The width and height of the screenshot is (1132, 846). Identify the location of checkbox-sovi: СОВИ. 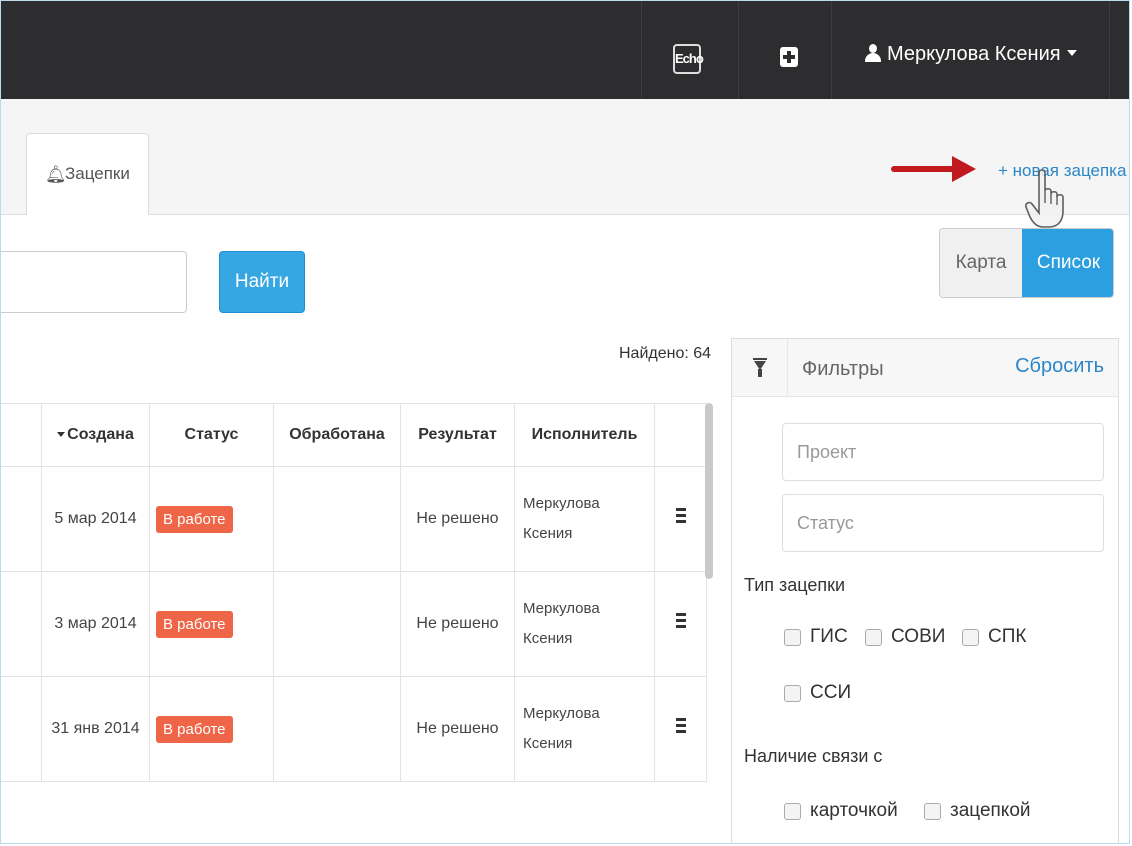
(905, 637).